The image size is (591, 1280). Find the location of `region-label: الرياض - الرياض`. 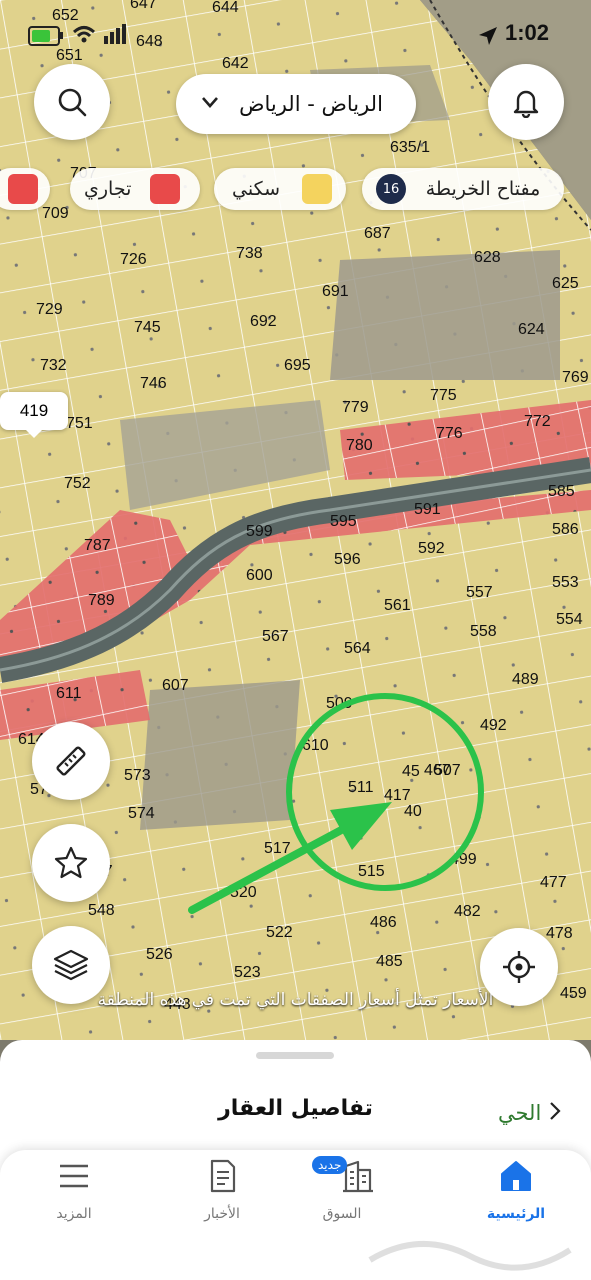

region-label: الرياض - الرياض is located at coordinates (311, 104).